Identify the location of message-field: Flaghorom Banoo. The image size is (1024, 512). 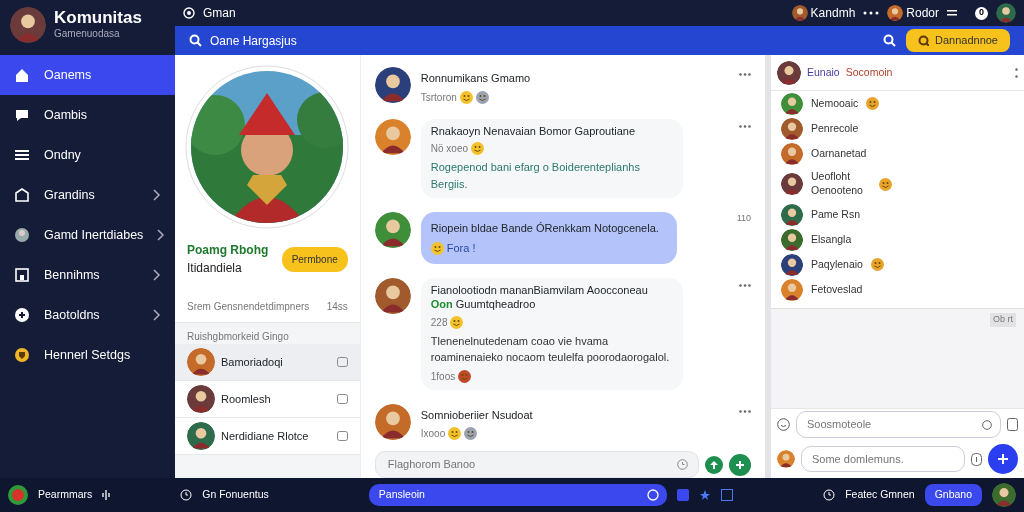
(536, 464).